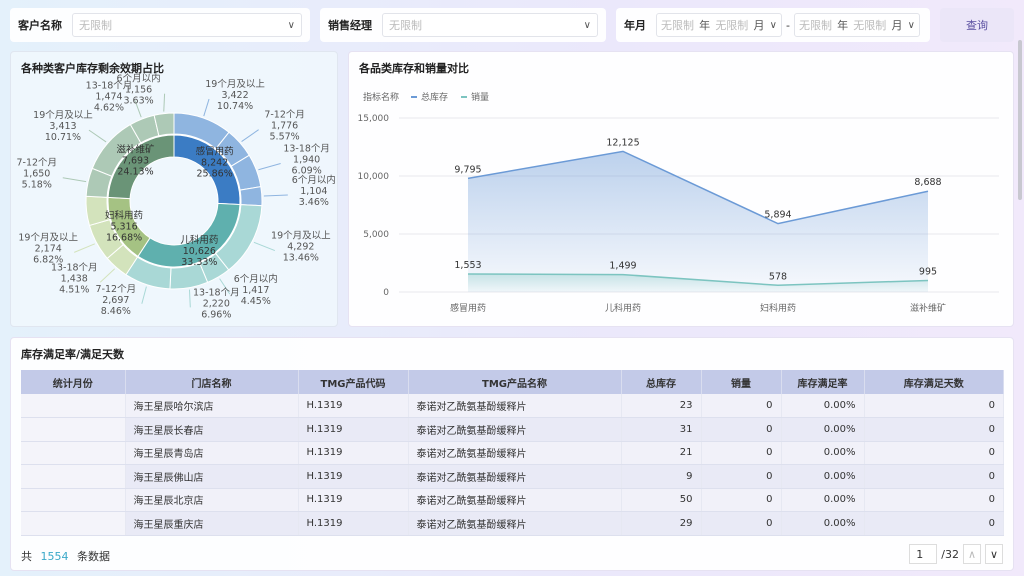  Describe the element at coordinates (235, 95) in the screenshot. I see `outer-label: 19个月及以上 3,422 10.74%` at that location.